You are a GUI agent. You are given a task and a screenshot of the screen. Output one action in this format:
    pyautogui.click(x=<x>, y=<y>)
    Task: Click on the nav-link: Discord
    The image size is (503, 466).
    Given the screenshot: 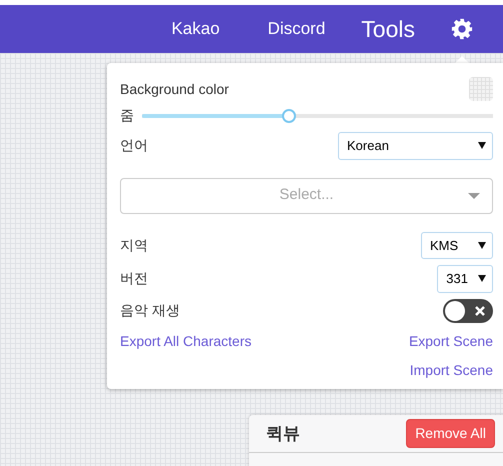 What is the action you would take?
    pyautogui.click(x=297, y=29)
    